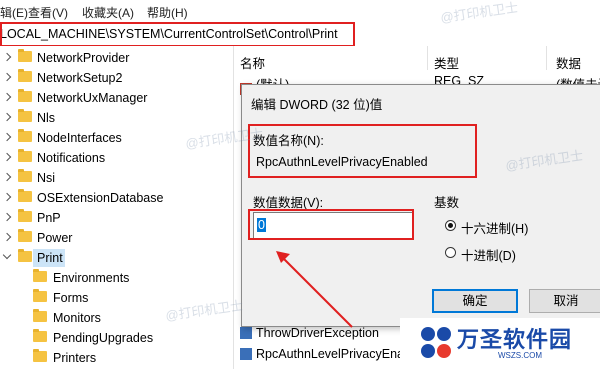 The height and width of the screenshot is (369, 600). Describe the element at coordinates (46, 118) in the screenshot. I see `tree-item-label: Nls` at that location.